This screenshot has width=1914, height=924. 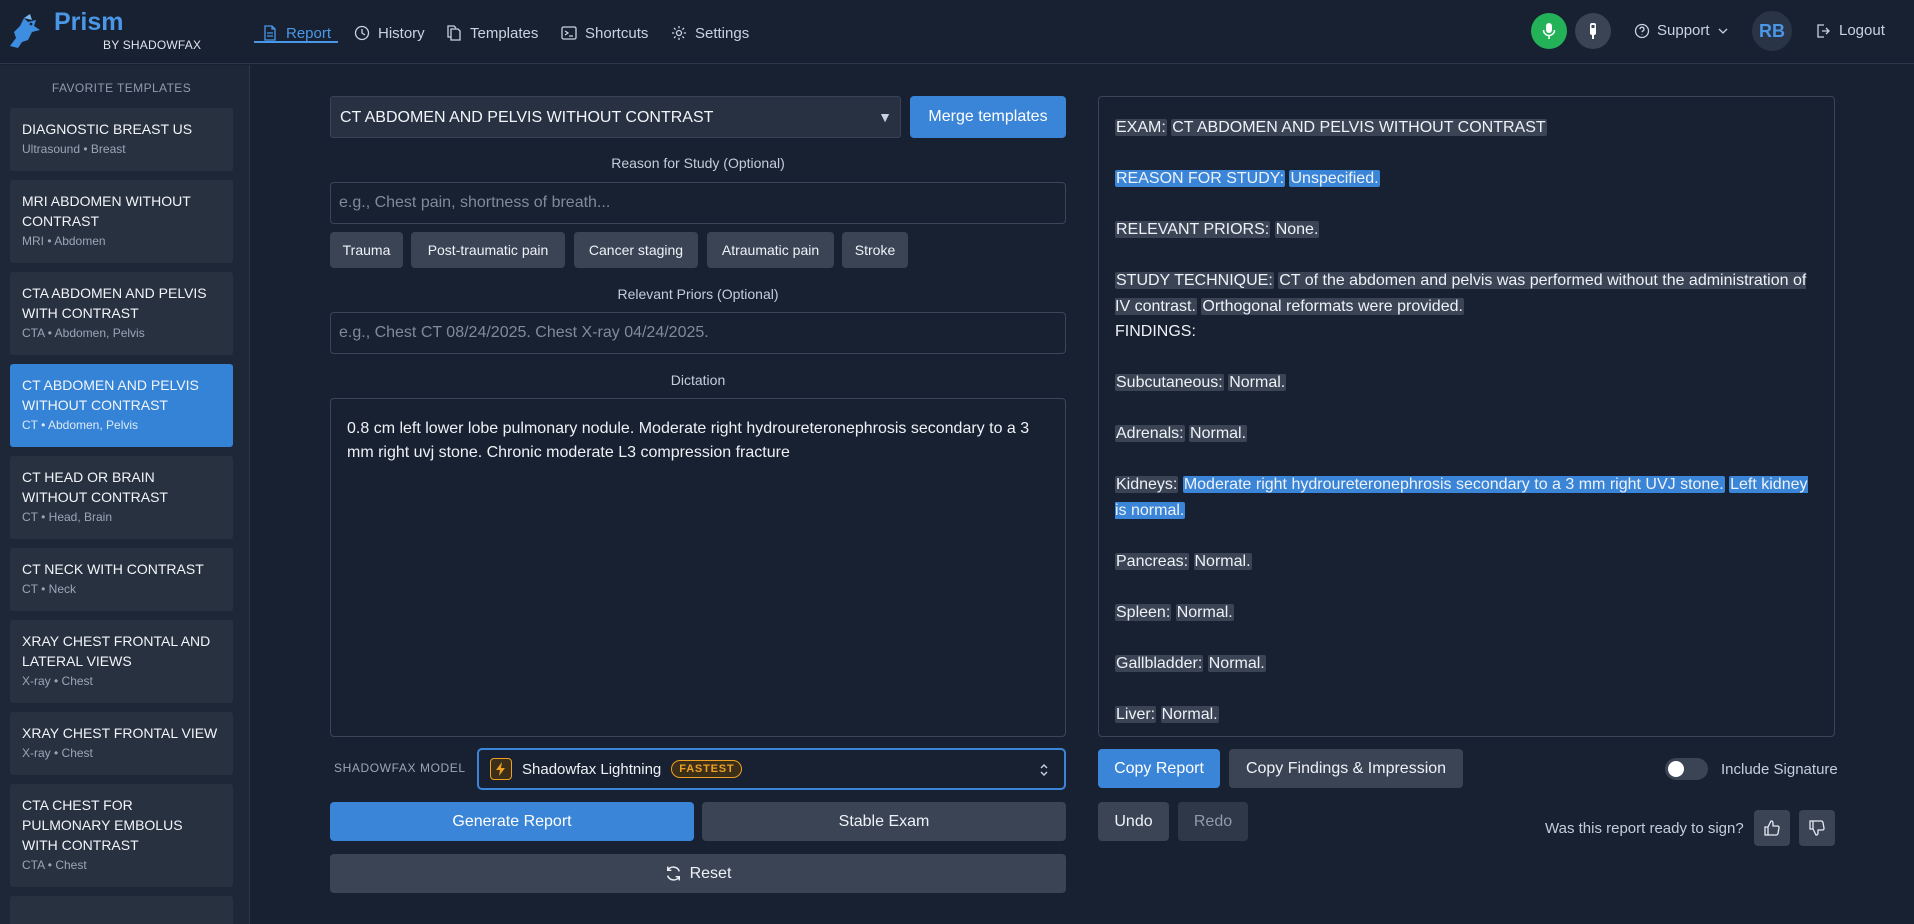 I want to click on user-avatar: RB, so click(x=1772, y=31).